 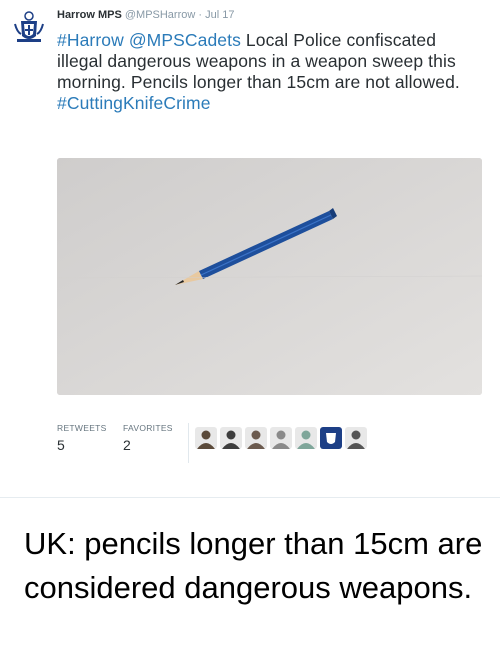 What do you see at coordinates (89, 15) in the screenshot?
I see `author-name: Harrow MPS` at bounding box center [89, 15].